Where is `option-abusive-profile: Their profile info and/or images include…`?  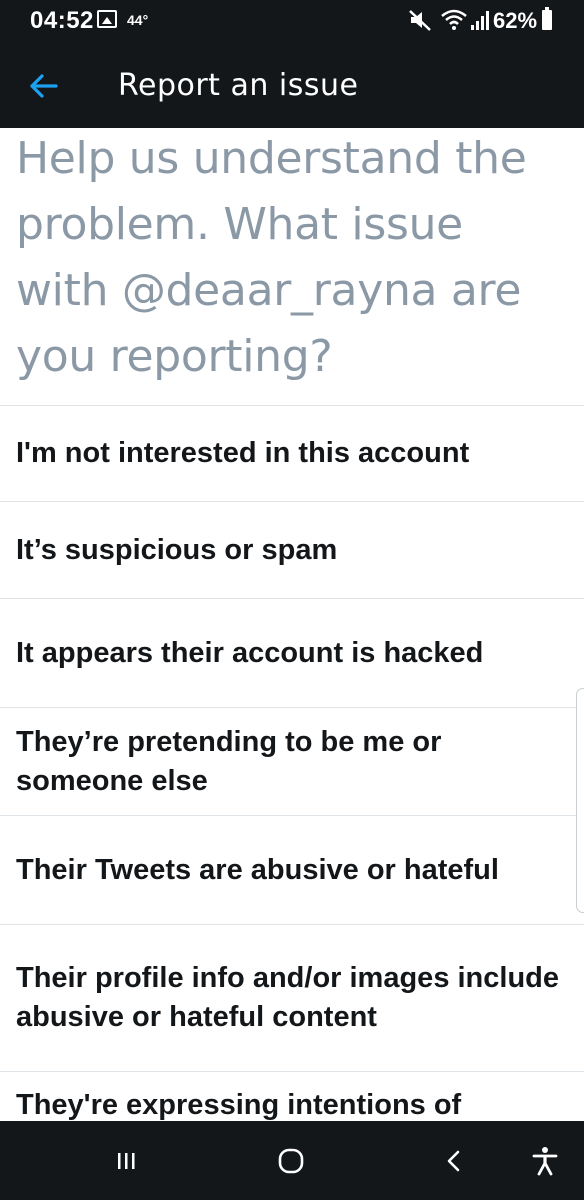
option-abusive-profile: Their profile info and/or images include… is located at coordinates (292, 997).